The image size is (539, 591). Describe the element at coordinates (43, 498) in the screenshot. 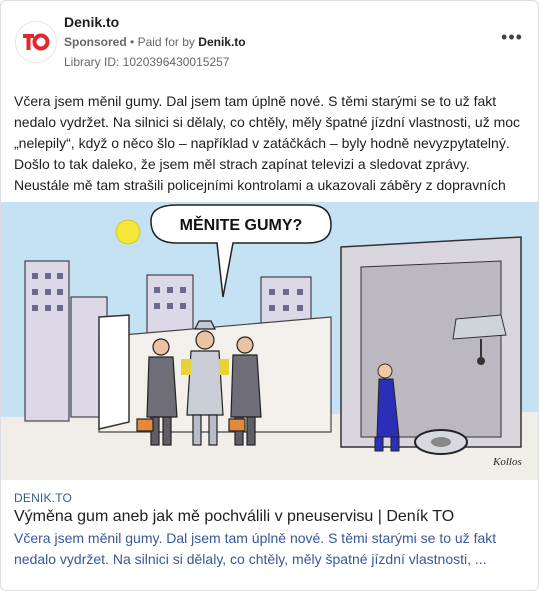

I see `link-domain: DENIK.TO` at that location.